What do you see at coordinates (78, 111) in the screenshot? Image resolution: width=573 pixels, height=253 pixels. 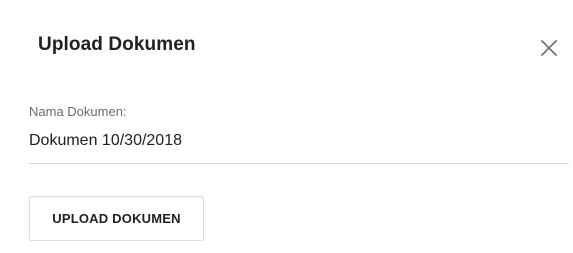 I see `document-name-label: Nama Dokumen:` at bounding box center [78, 111].